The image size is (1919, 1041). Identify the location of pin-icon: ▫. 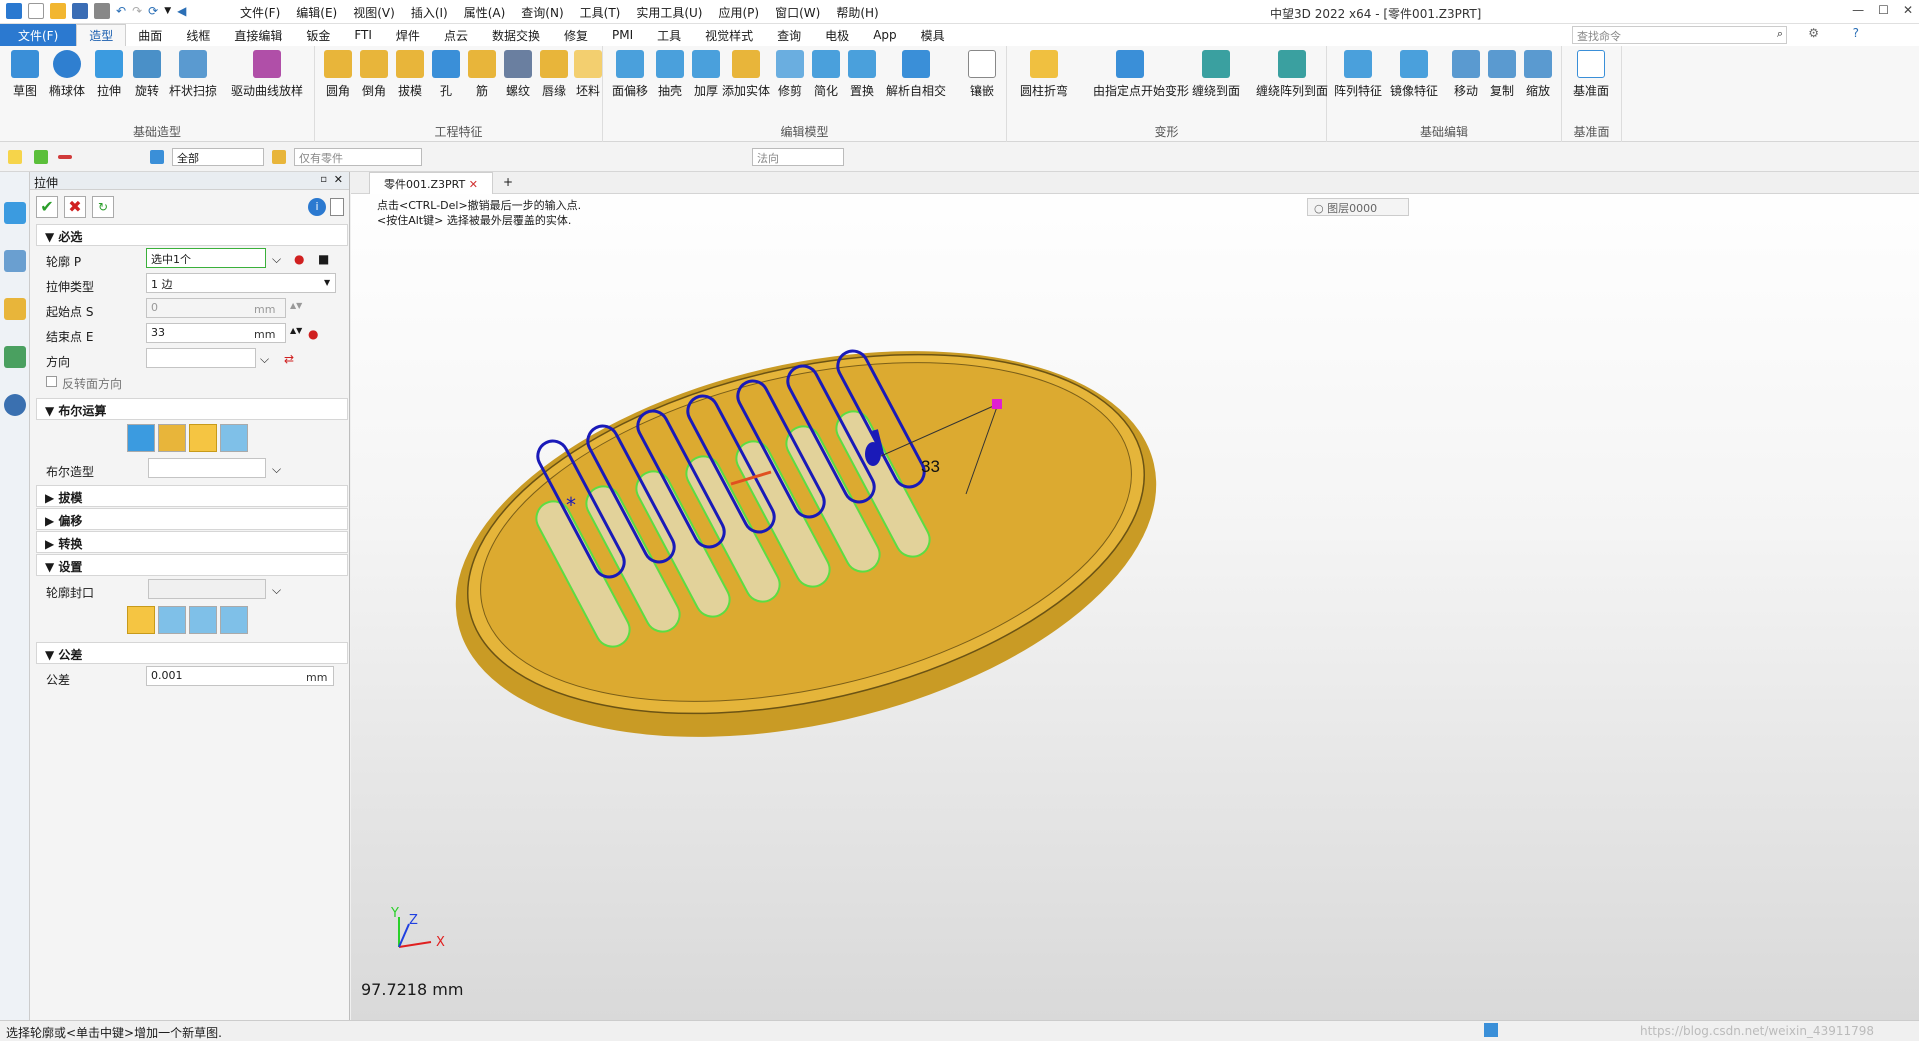
(323, 179).